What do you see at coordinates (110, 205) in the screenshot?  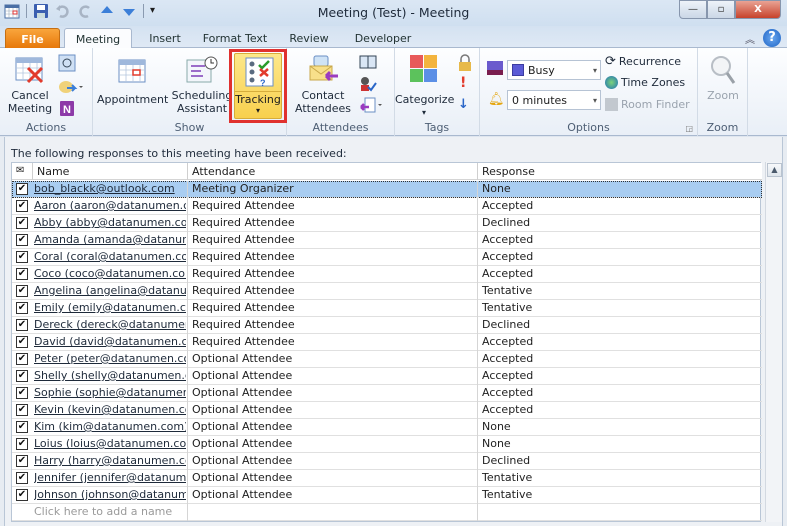 I see `attendee-name: Aaron (aaron@datanumen.com` at bounding box center [110, 205].